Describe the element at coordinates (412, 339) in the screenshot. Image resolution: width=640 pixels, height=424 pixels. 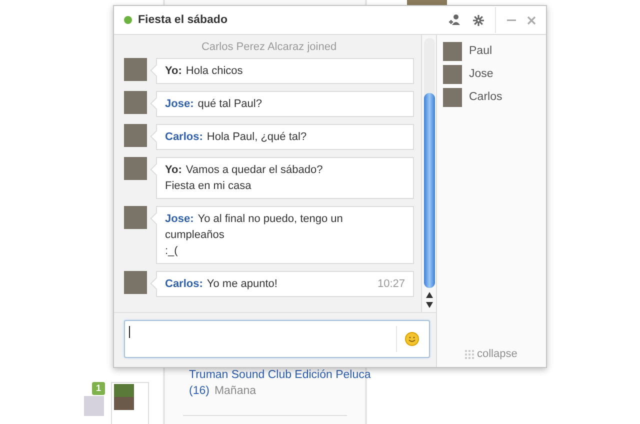
I see `smiley-icon` at that location.